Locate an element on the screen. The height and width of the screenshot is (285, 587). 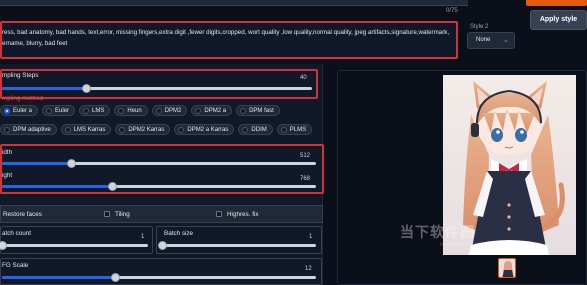
sampling-steps-label: mpling Steps is located at coordinates (20, 75).